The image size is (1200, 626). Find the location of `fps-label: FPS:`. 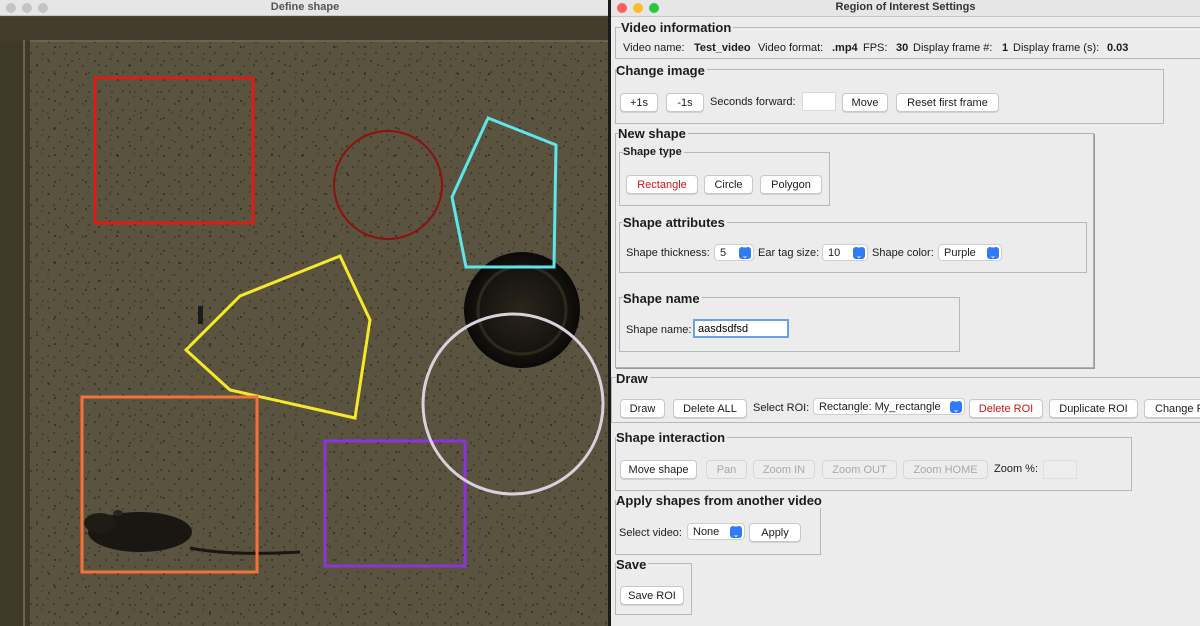

fps-label: FPS: is located at coordinates (875, 48).